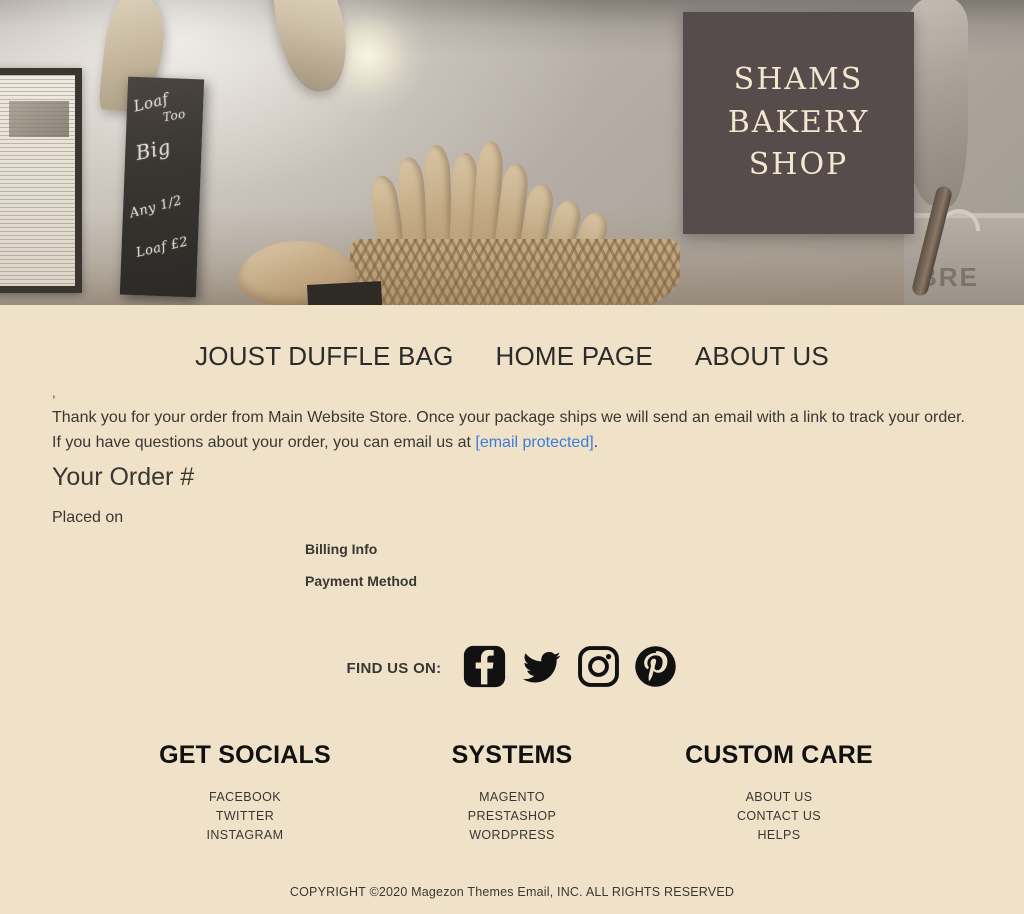 The height and width of the screenshot is (914, 1024). Describe the element at coordinates (779, 754) in the screenshot. I see `footer-column-title: CUSTOM CARE` at that location.